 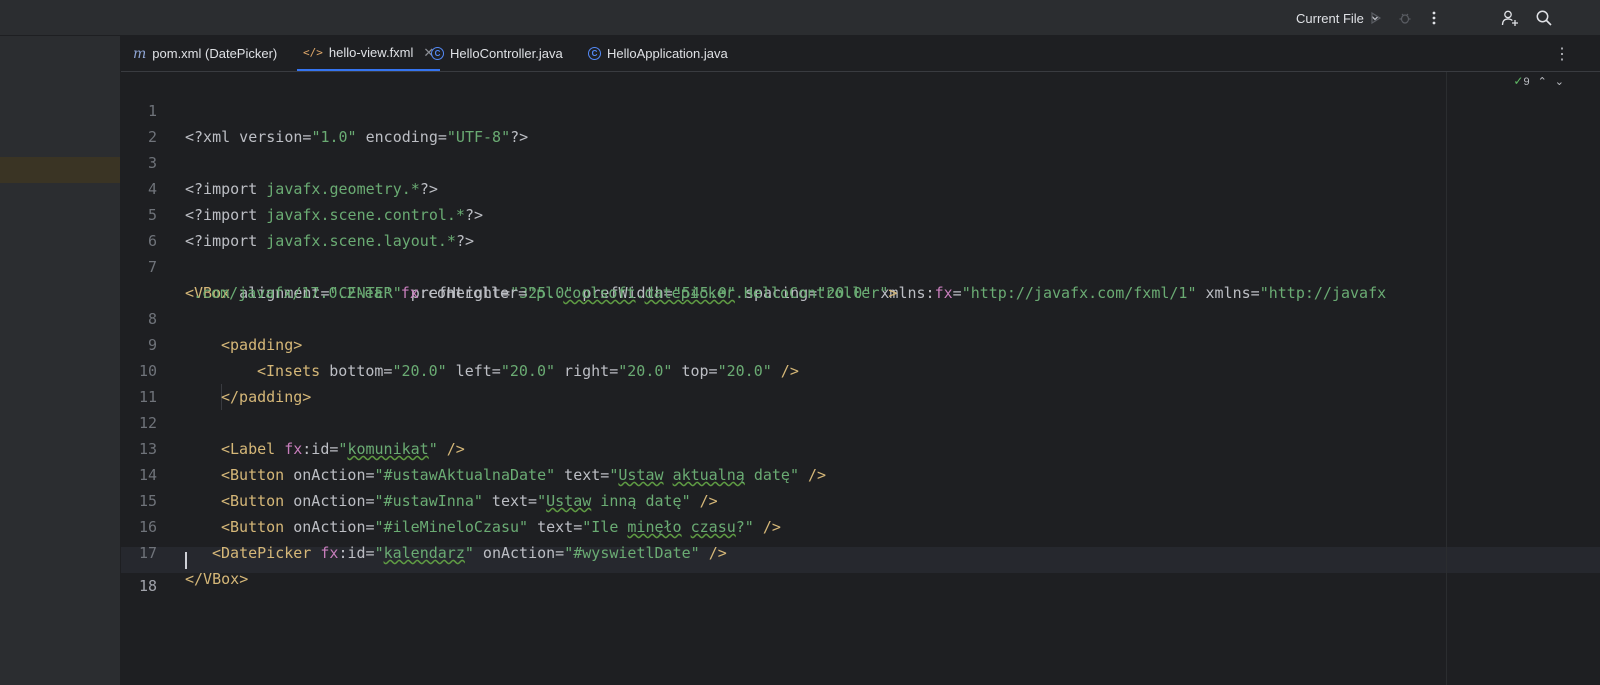 I want to click on right-margin-guide, so click(x=1446, y=378).